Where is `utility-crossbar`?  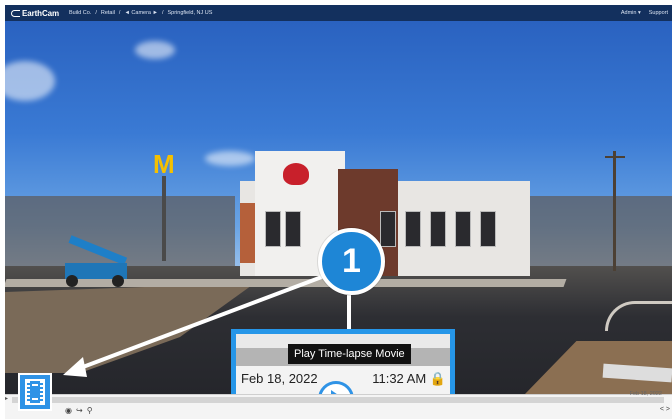
utility-crossbar is located at coordinates (615, 157).